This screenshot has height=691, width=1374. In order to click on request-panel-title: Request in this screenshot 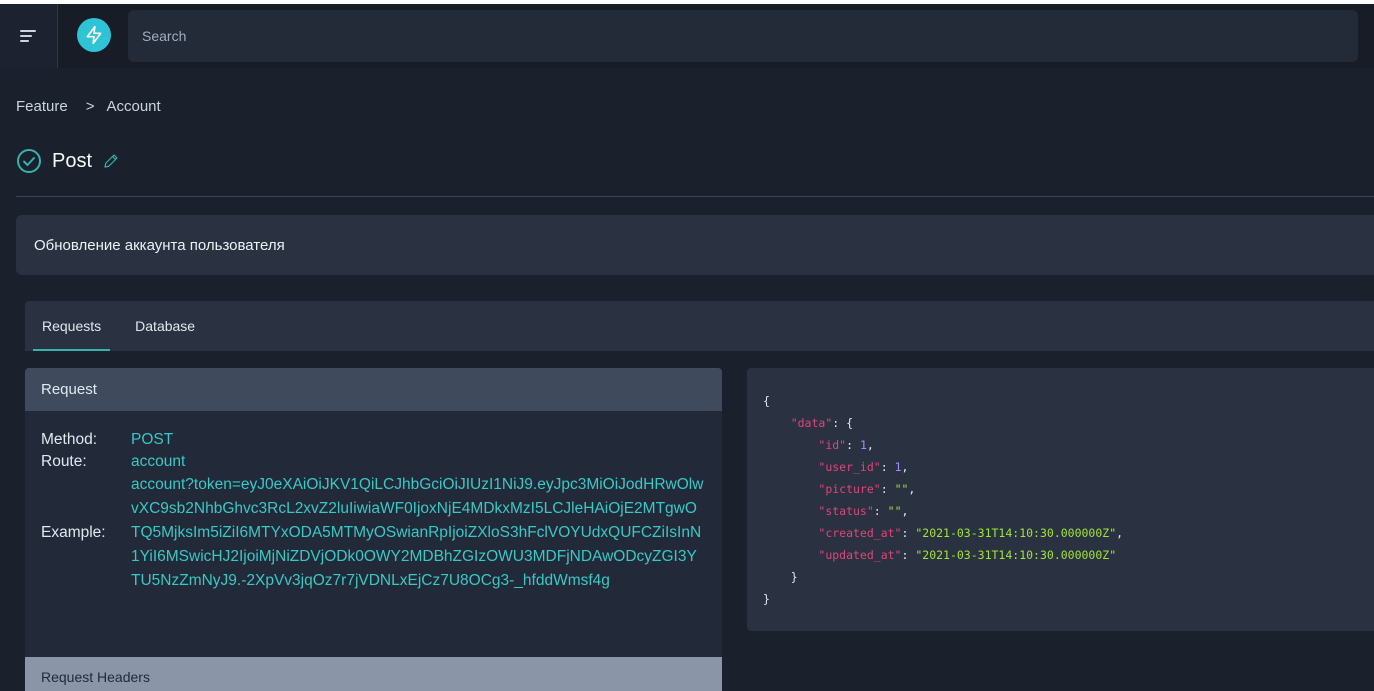, I will do `click(69, 389)`.